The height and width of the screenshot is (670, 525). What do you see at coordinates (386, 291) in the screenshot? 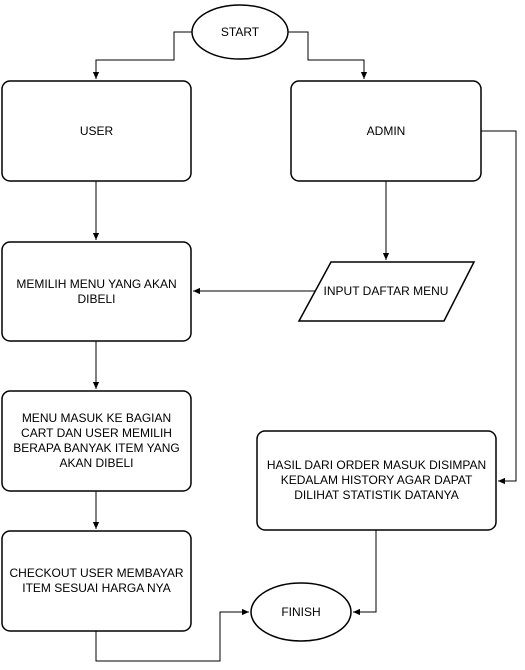
I see `input-menu-label: INPUT DAFTAR MENU` at bounding box center [386, 291].